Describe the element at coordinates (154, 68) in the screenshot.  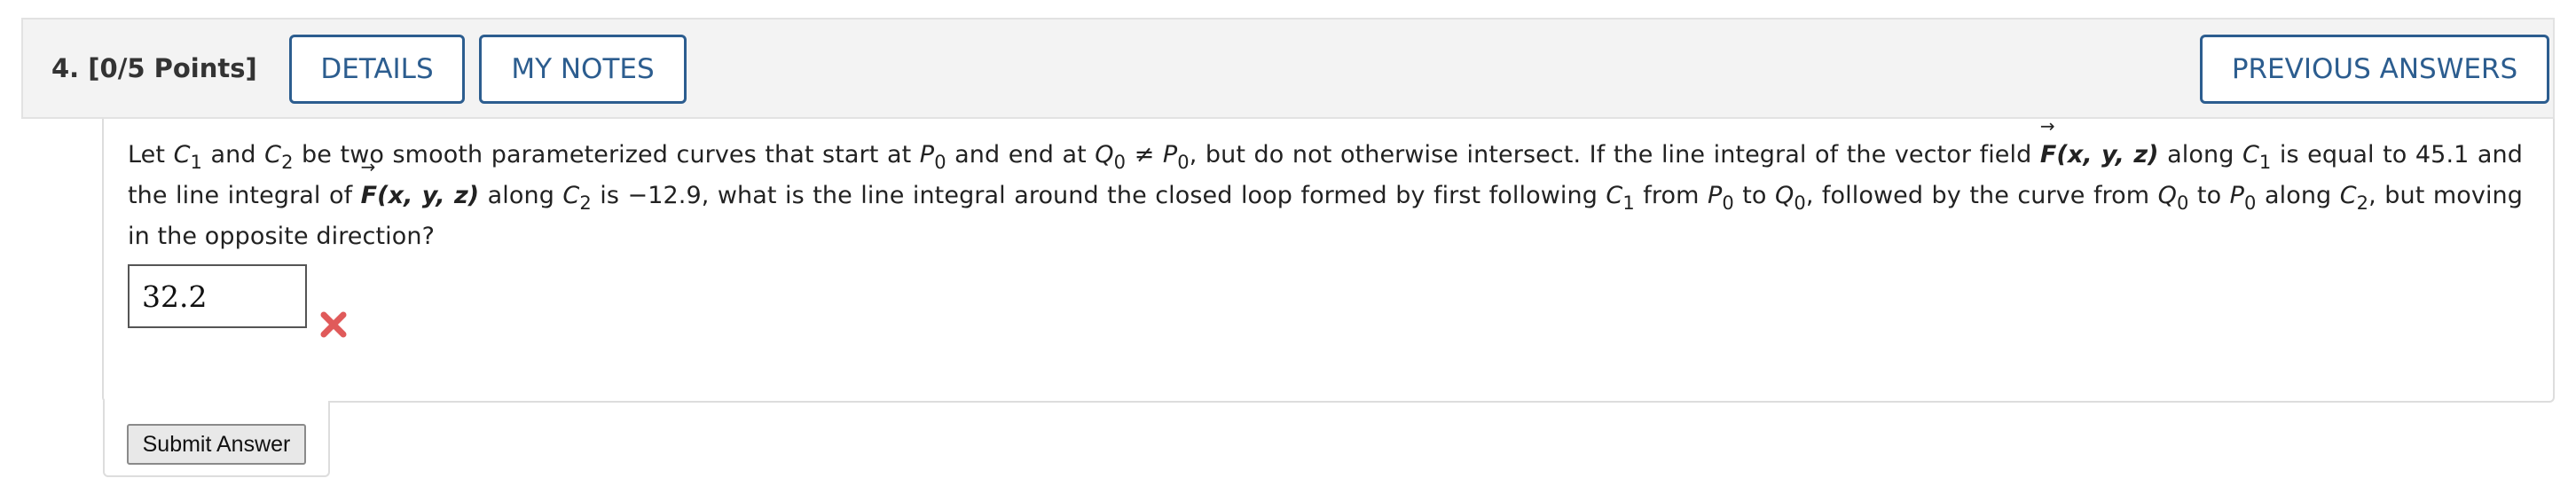
I see `question-number-label: 4. [0/5 Points]` at that location.